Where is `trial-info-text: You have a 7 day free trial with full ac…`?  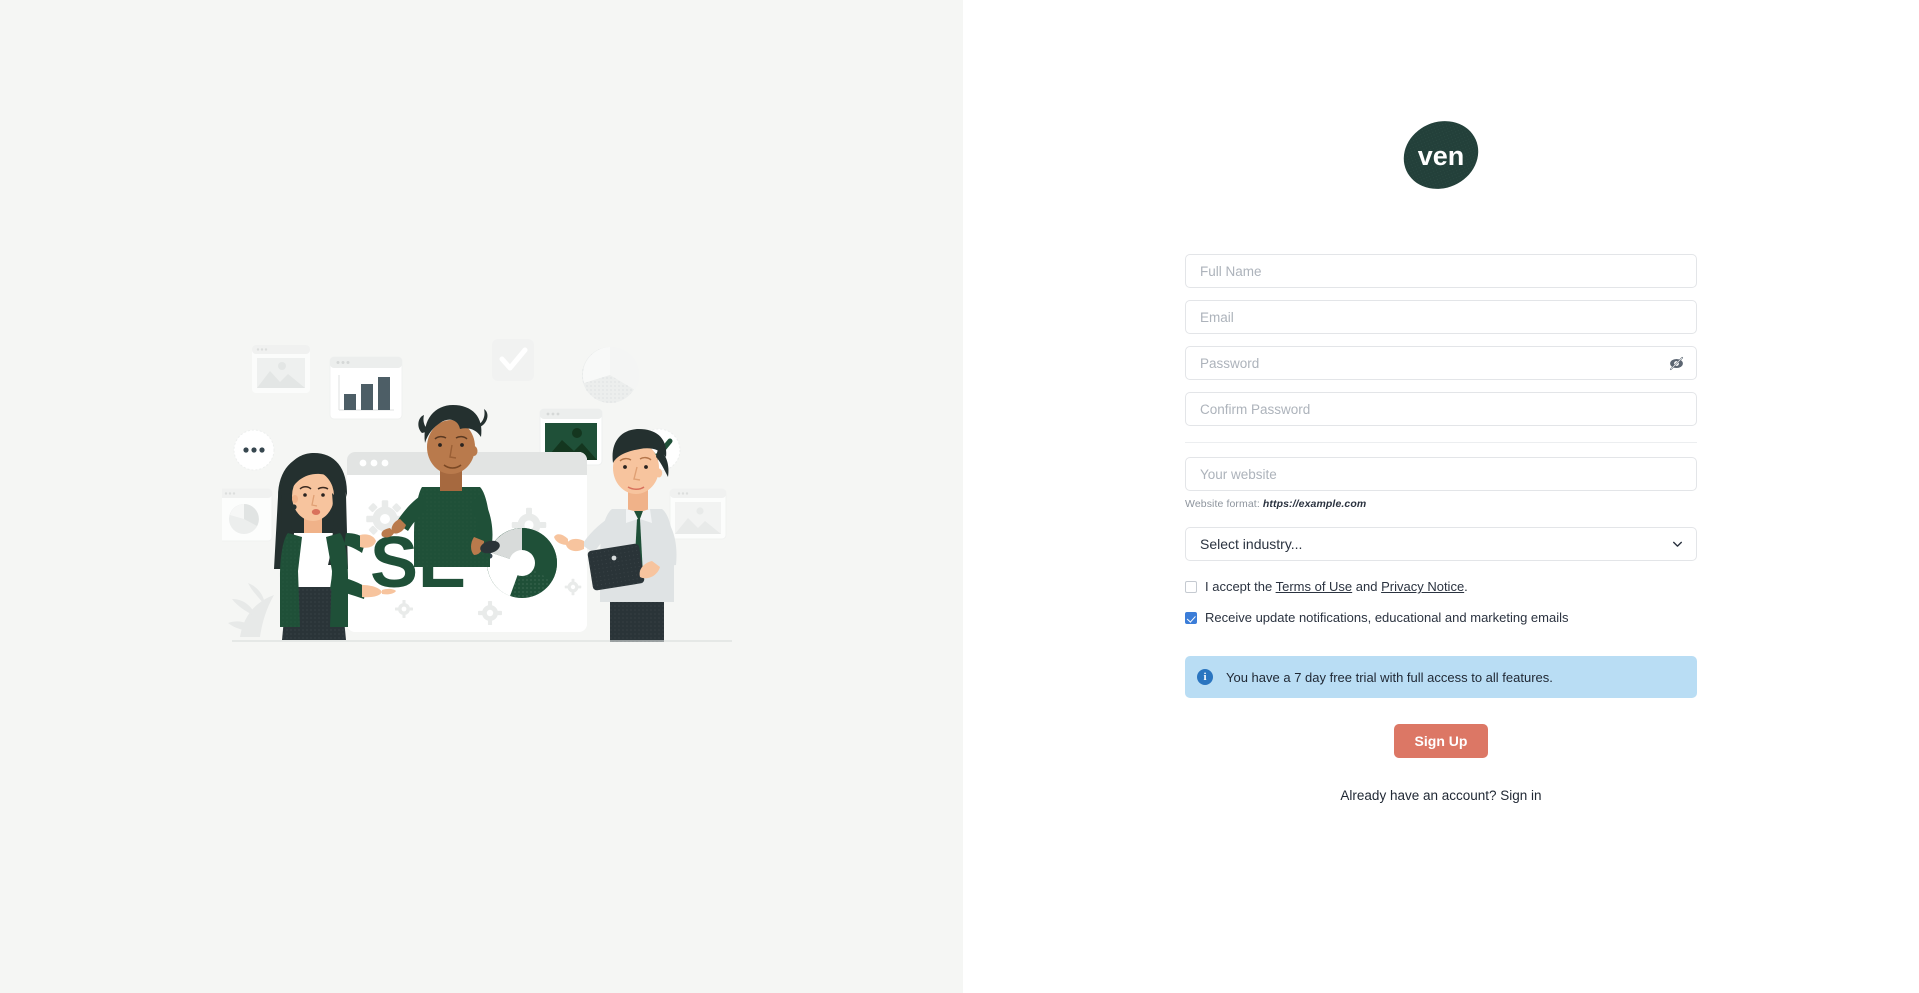
trial-info-text: You have a 7 day free trial with full ac… is located at coordinates (1389, 677).